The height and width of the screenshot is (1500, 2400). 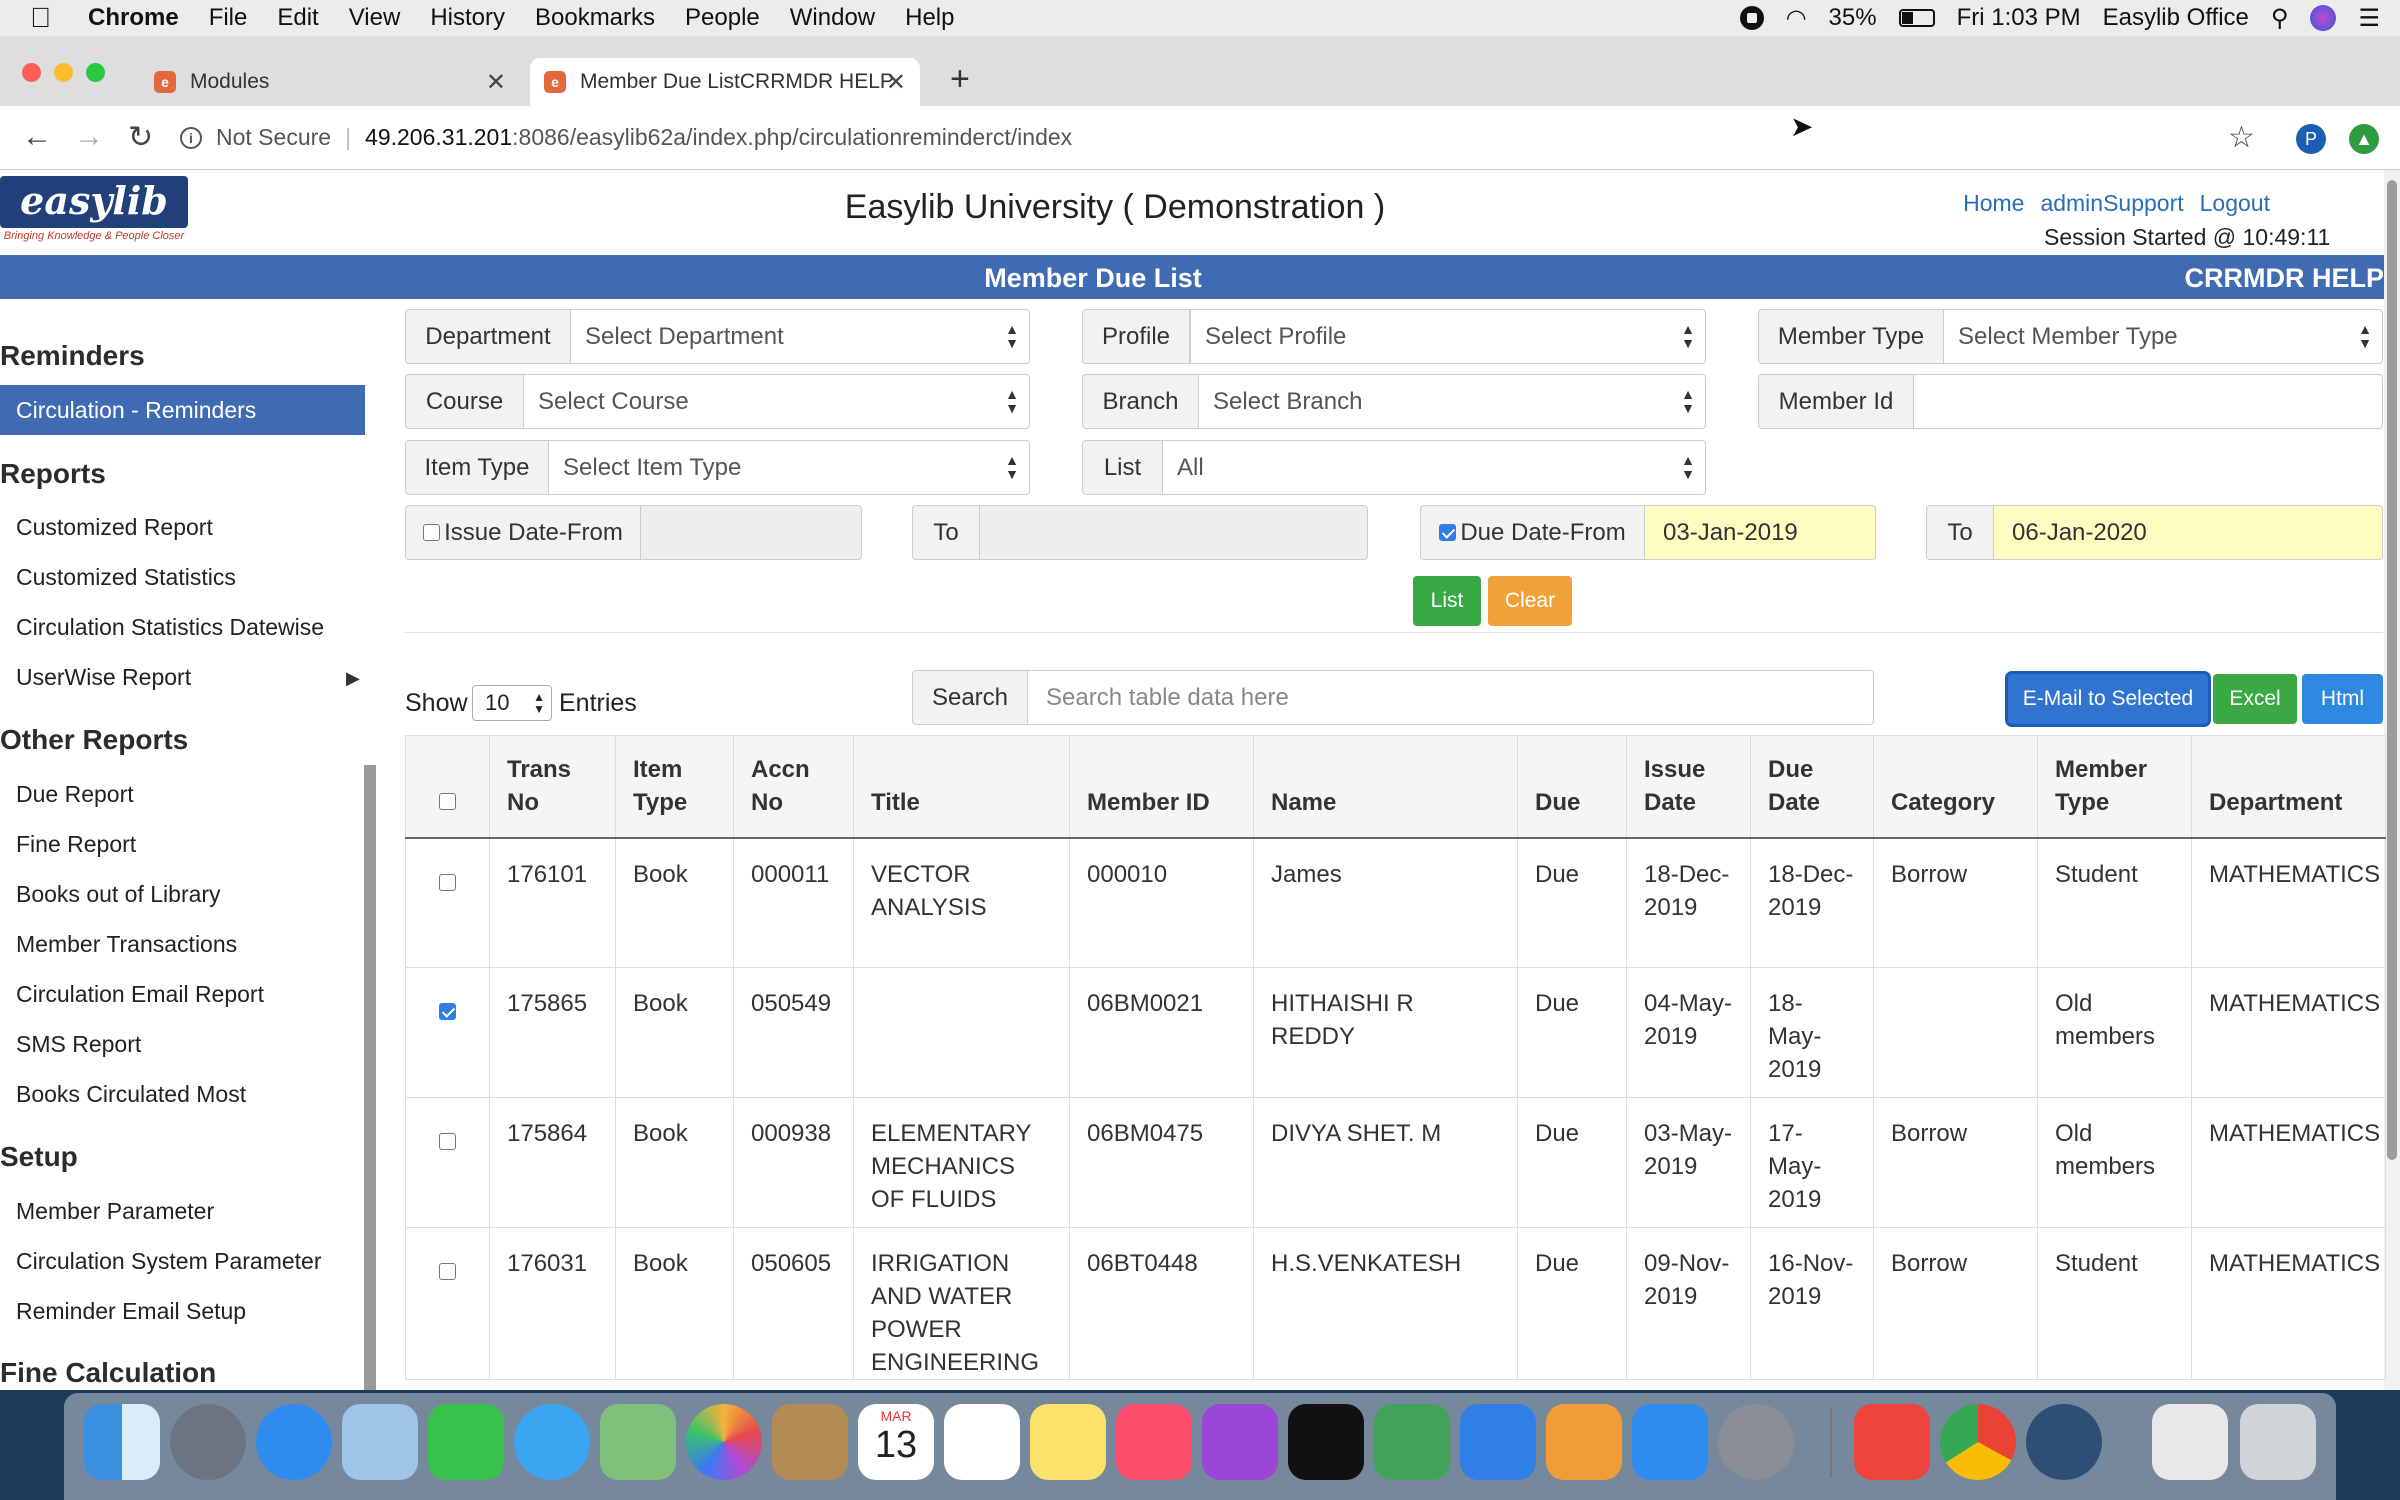 What do you see at coordinates (2285, 278) in the screenshot?
I see `help-link: CRRMDR HELP` at bounding box center [2285, 278].